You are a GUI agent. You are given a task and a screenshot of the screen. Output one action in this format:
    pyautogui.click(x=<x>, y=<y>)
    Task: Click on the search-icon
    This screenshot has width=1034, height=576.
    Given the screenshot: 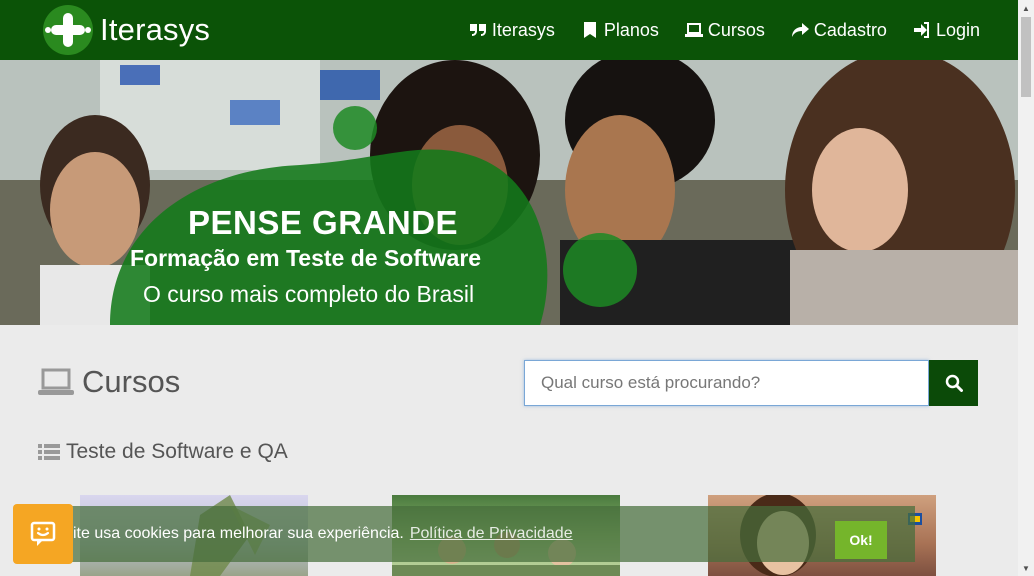 What is the action you would take?
    pyautogui.click(x=954, y=383)
    